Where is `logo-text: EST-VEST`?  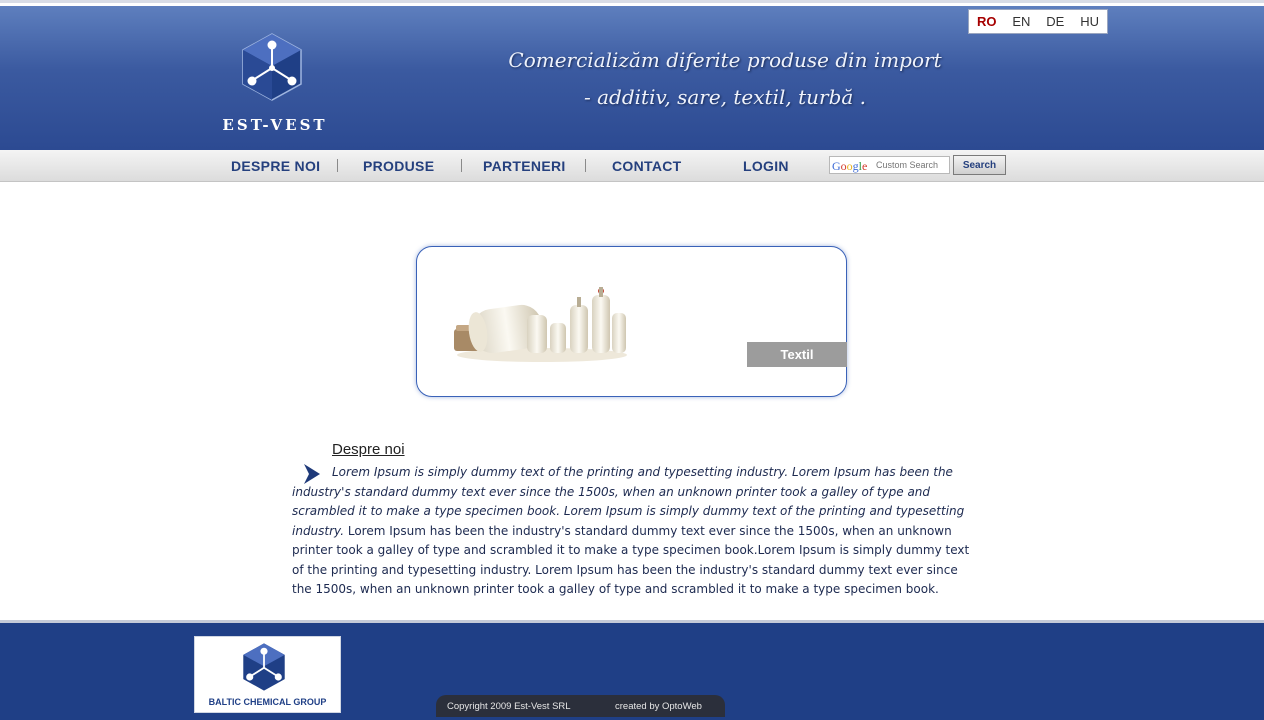 logo-text: EST-VEST is located at coordinates (275, 125).